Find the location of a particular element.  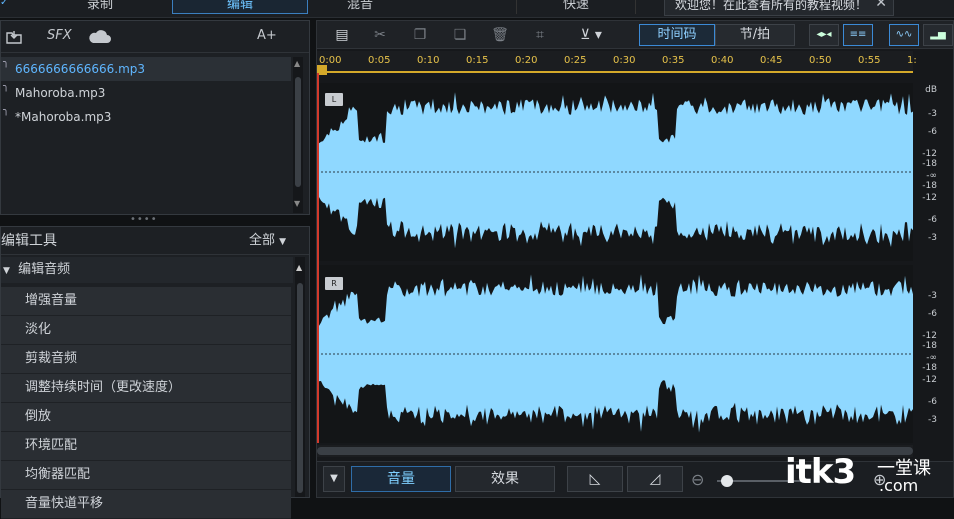

list-item: ╮ 6666666666666.mp3 is located at coordinates (146, 69).